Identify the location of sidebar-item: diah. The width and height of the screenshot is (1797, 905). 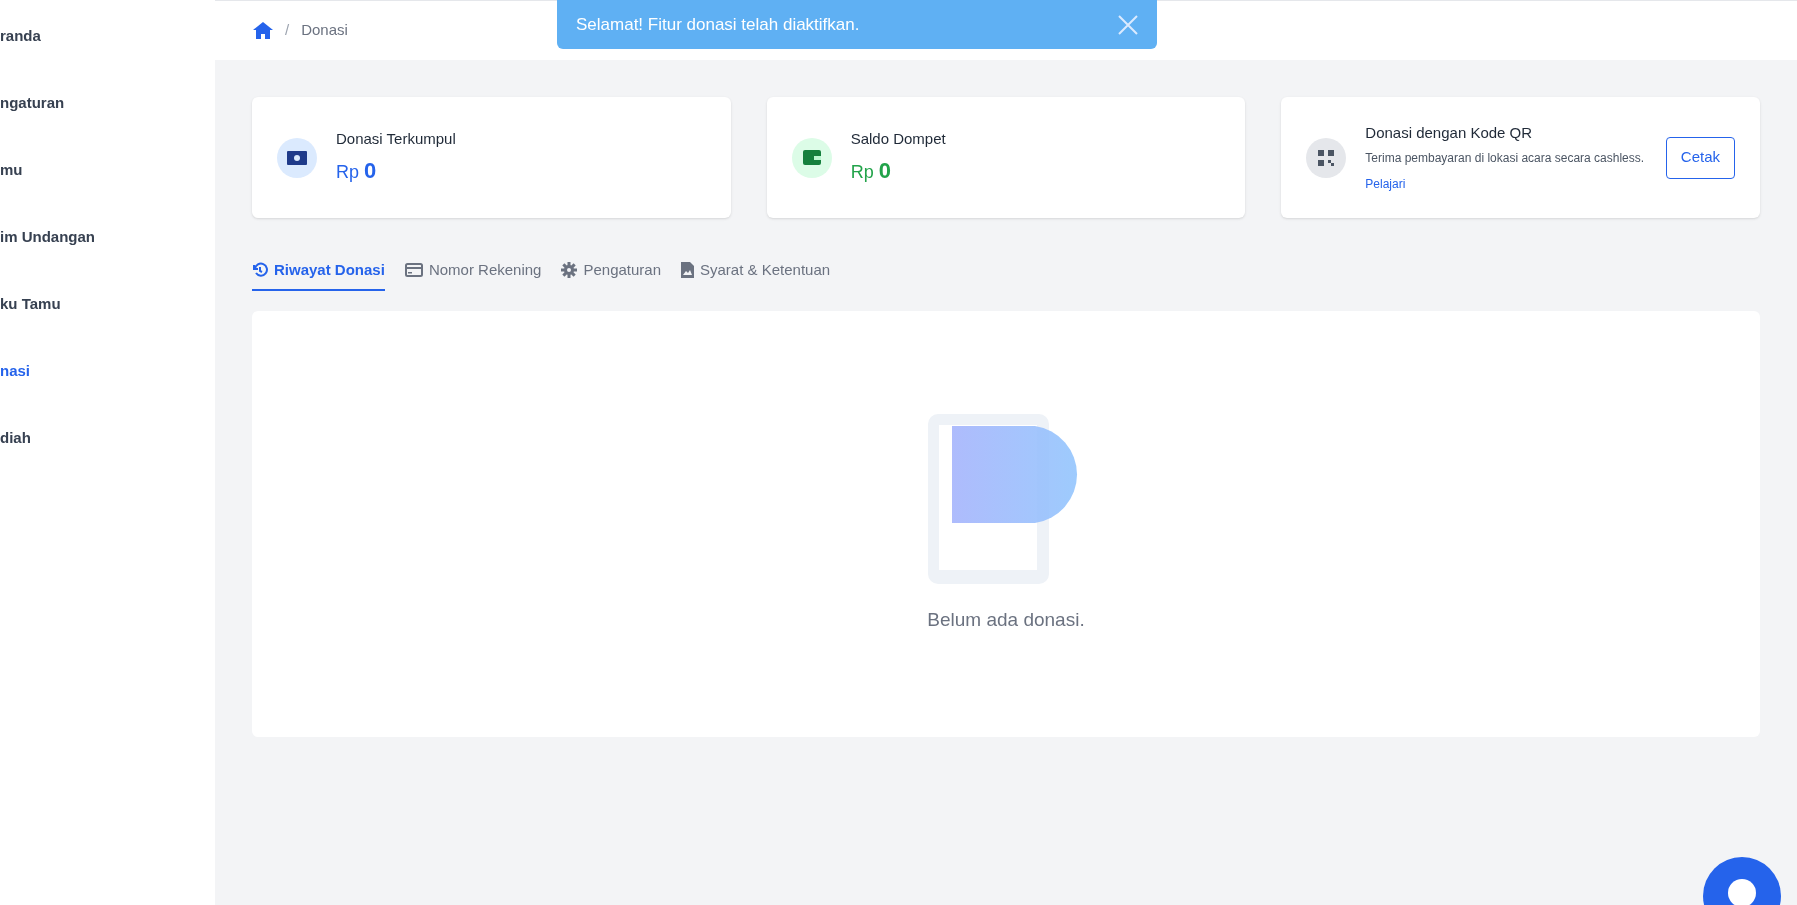
(107, 438).